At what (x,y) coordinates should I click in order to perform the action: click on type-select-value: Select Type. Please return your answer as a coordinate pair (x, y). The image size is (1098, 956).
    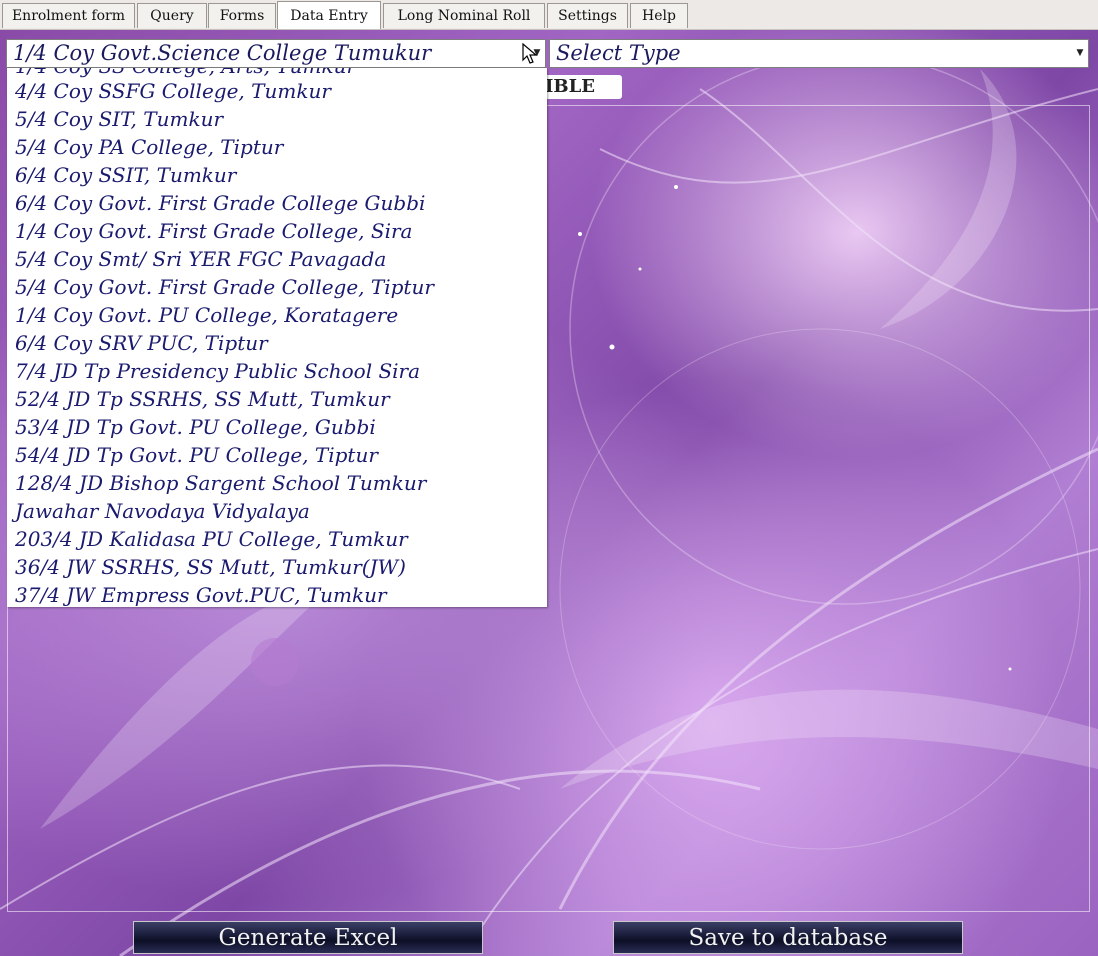
    Looking at the image, I should click on (618, 53).